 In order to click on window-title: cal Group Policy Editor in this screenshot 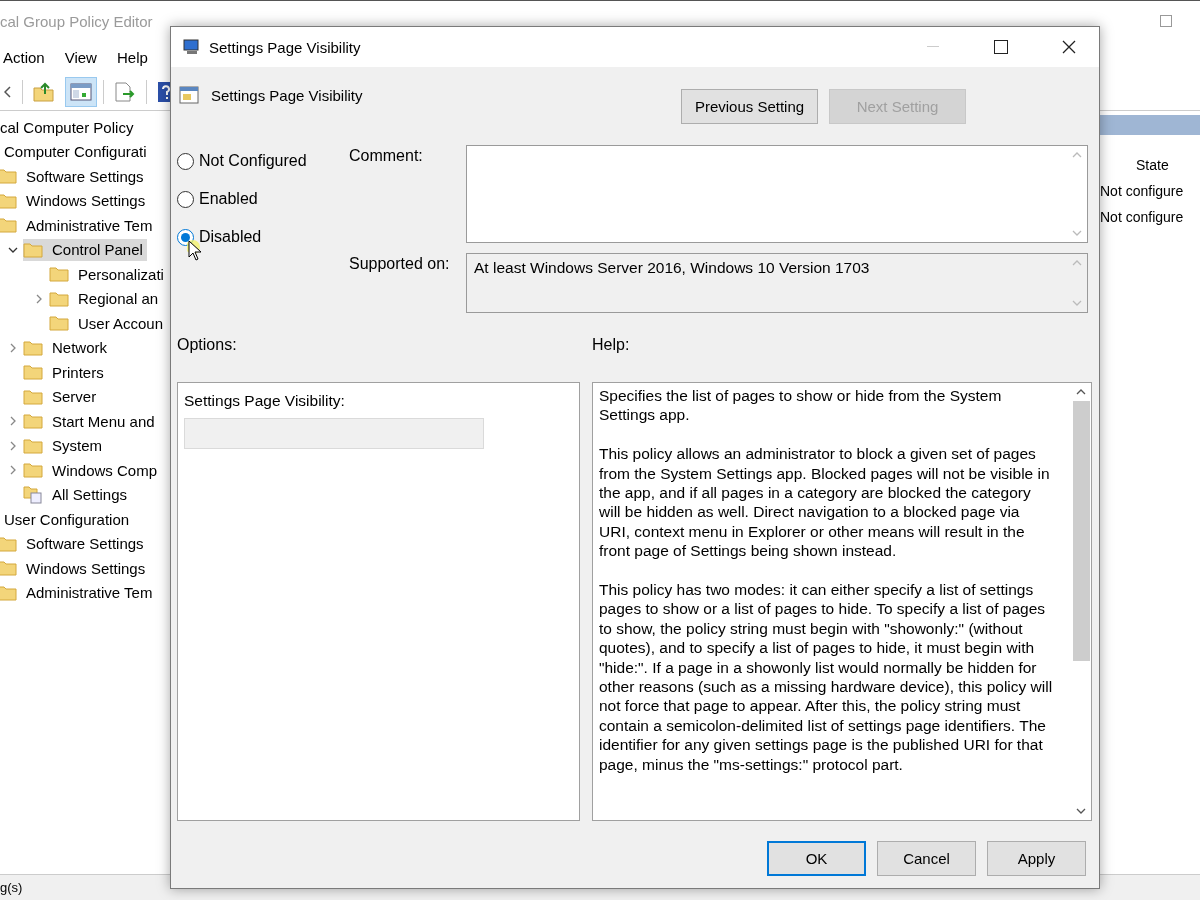, I will do `click(76, 21)`.